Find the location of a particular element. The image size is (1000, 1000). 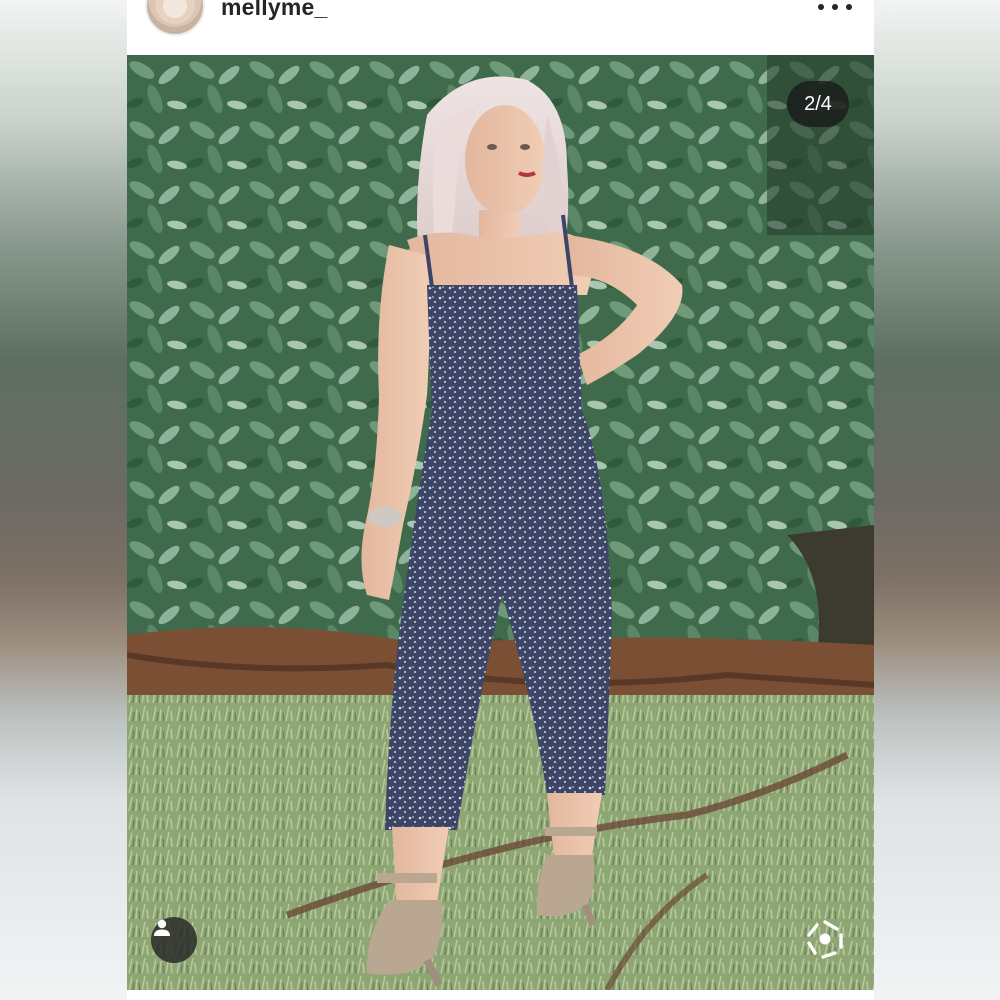

person-tag-icon is located at coordinates (162, 927).